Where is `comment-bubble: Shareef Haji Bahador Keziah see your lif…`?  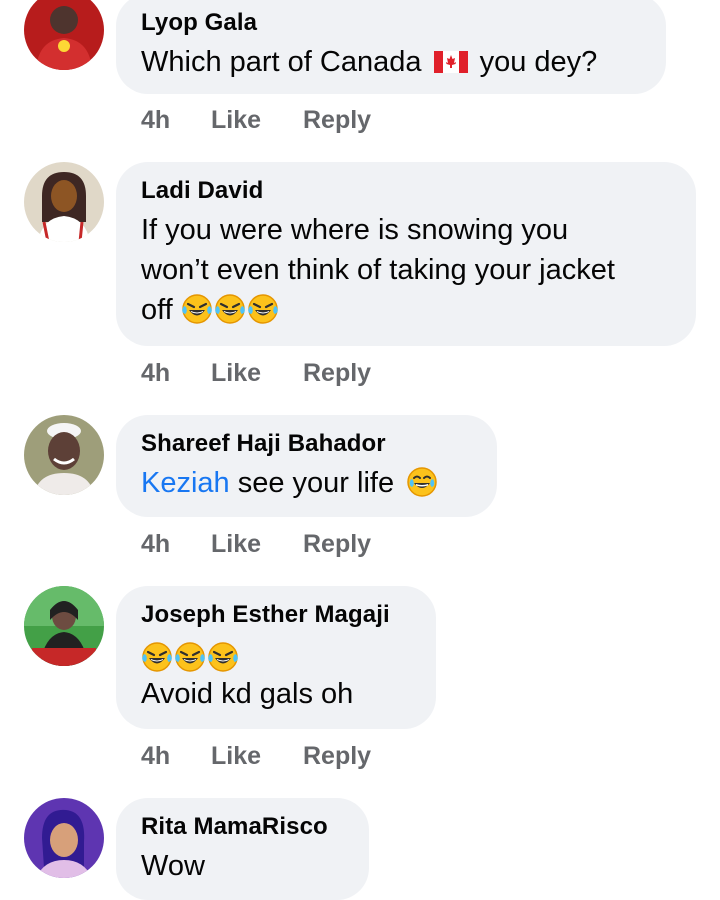 comment-bubble: Shareef Haji Bahador Keziah see your lif… is located at coordinates (306, 466).